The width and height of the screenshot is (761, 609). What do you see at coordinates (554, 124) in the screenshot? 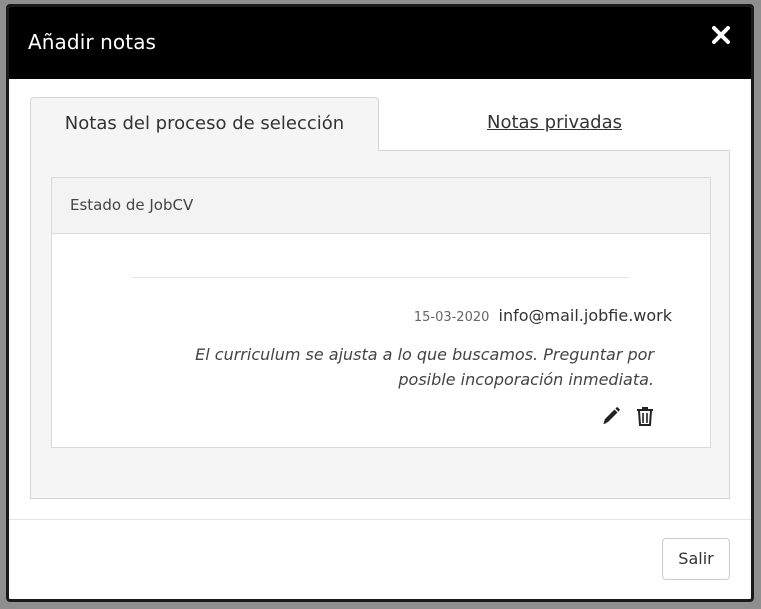
I see `tab-private-notes: Notas privadas` at bounding box center [554, 124].